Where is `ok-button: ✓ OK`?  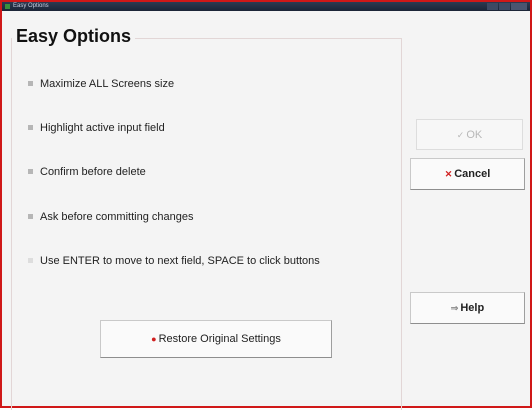 ok-button: ✓ OK is located at coordinates (469, 134).